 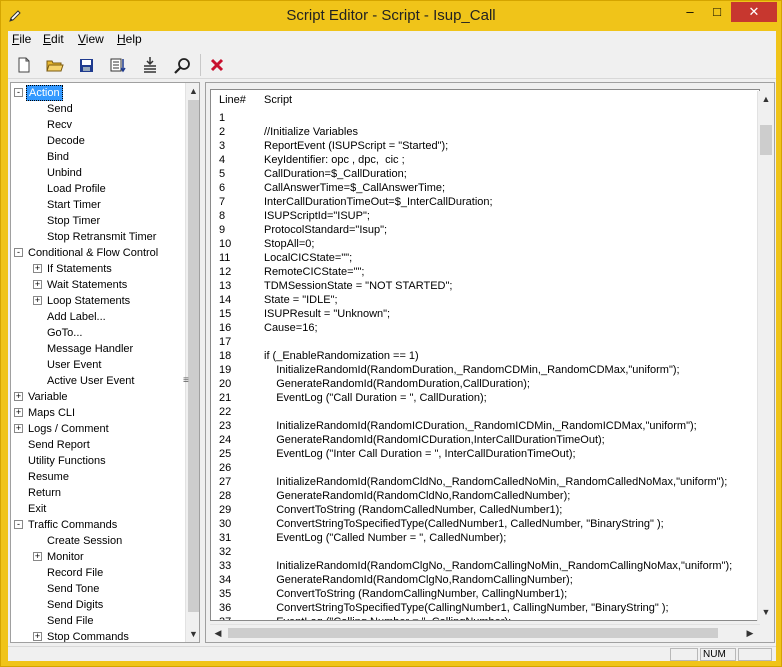 What do you see at coordinates (97, 365) in the screenshot?
I see `tree-item: User Event` at bounding box center [97, 365].